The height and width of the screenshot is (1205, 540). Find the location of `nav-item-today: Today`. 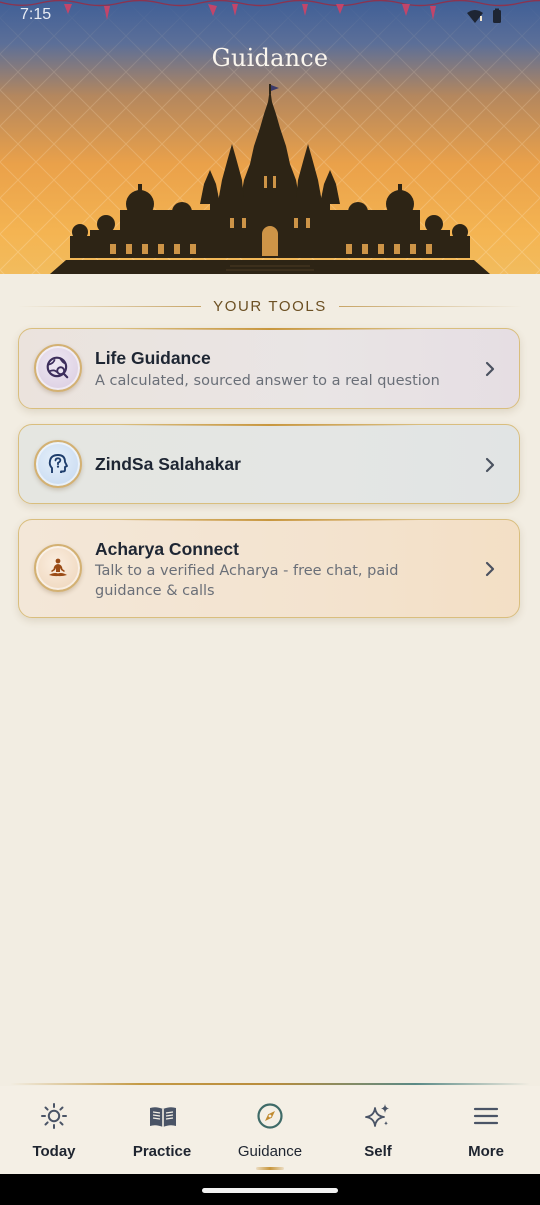

nav-item-today: Today is located at coordinates (54, 1130).